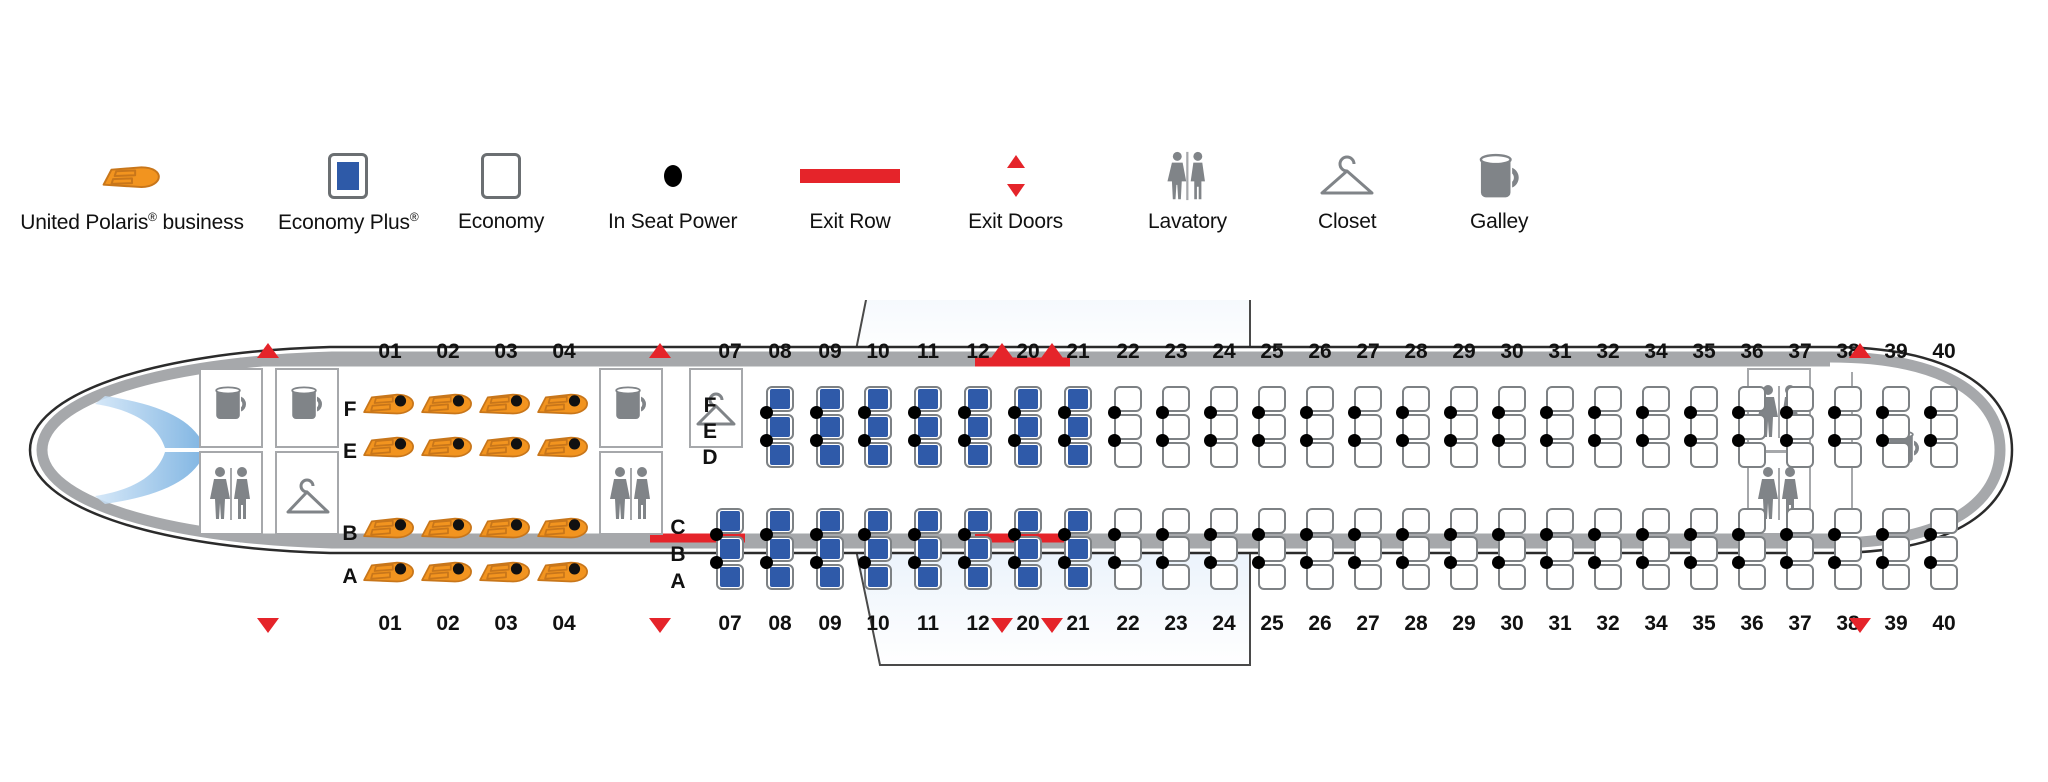 This screenshot has width=2048, height=782. What do you see at coordinates (1896, 577) in the screenshot?
I see `seat-39A` at bounding box center [1896, 577].